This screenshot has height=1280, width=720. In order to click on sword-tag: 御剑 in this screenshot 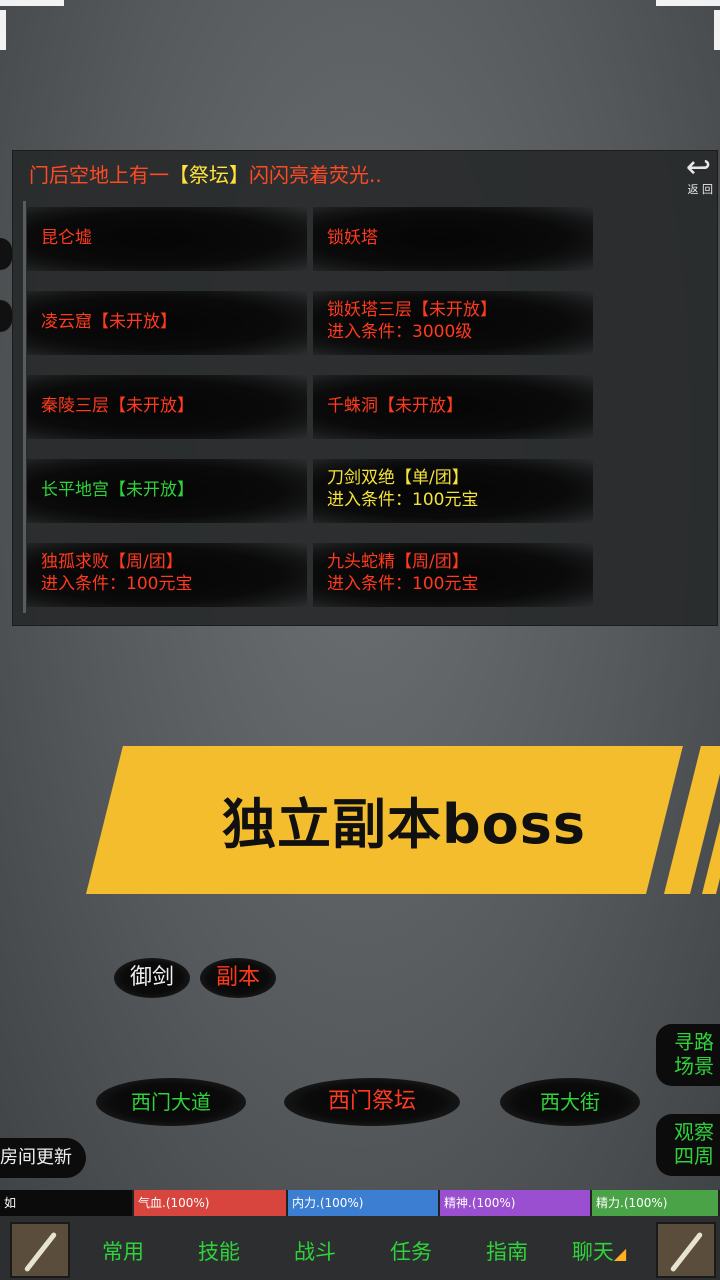, I will do `click(152, 978)`.